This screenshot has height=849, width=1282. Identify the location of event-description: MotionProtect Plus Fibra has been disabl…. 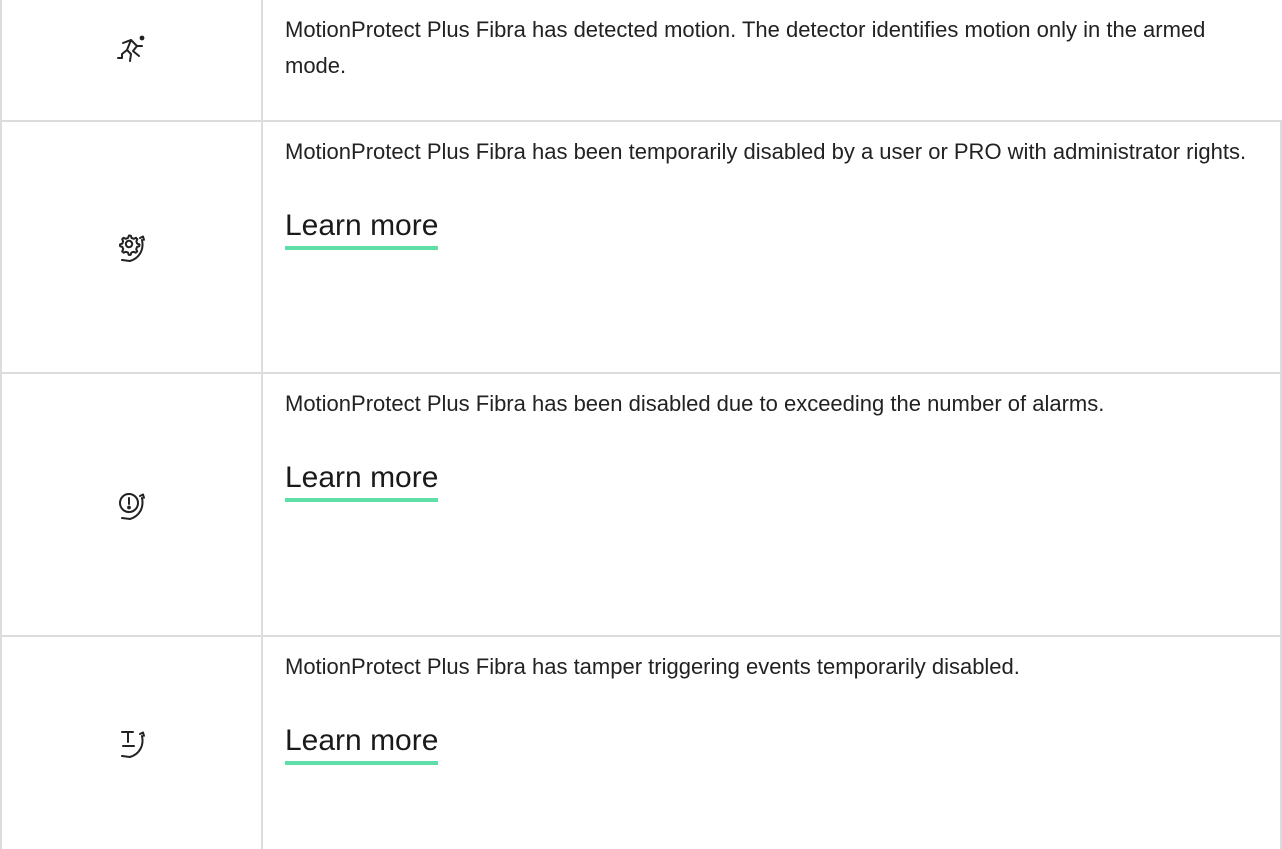
(695, 403).